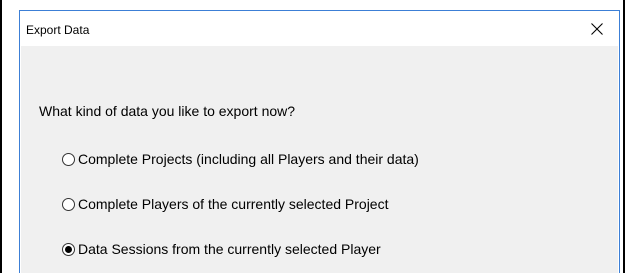 This screenshot has height=273, width=625. Describe the element at coordinates (1, 136) in the screenshot. I see `outer-left-border` at that location.